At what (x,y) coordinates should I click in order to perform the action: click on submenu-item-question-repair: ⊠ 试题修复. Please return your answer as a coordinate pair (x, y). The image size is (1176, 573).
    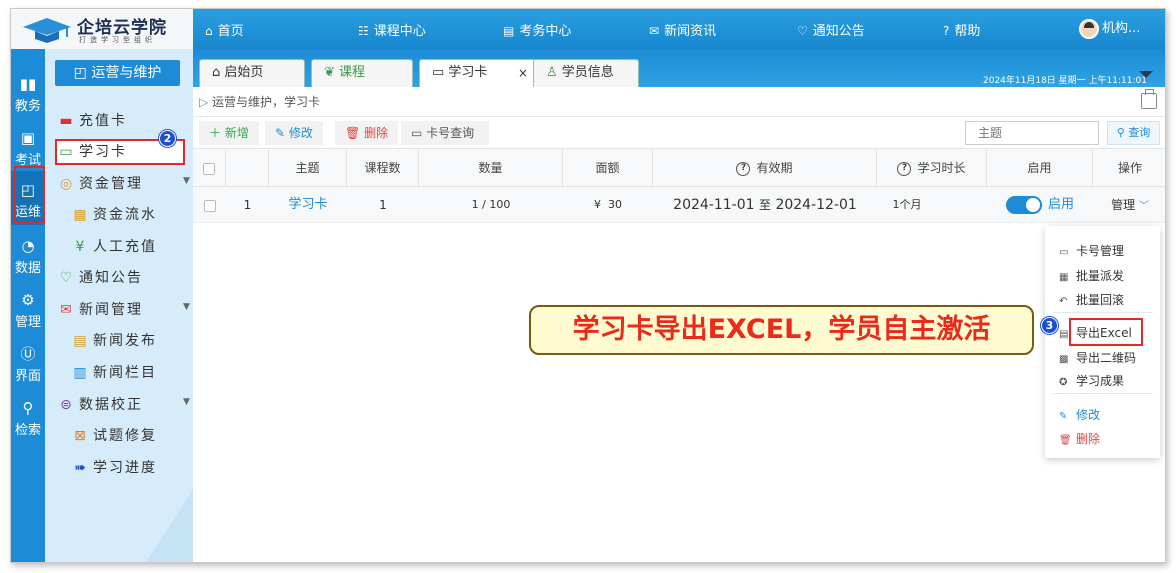
    Looking at the image, I should click on (114, 435).